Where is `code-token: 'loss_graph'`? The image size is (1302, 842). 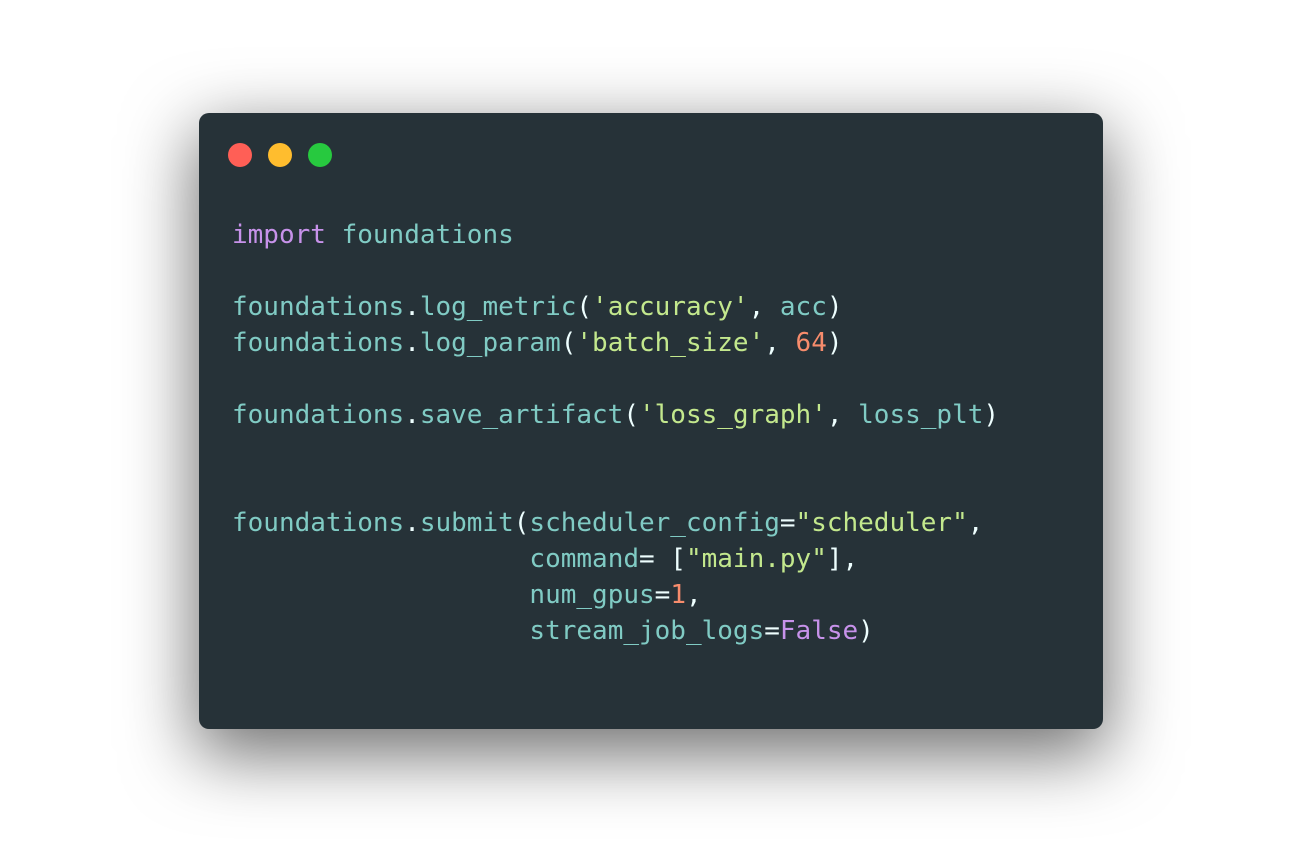 code-token: 'loss_graph' is located at coordinates (733, 415).